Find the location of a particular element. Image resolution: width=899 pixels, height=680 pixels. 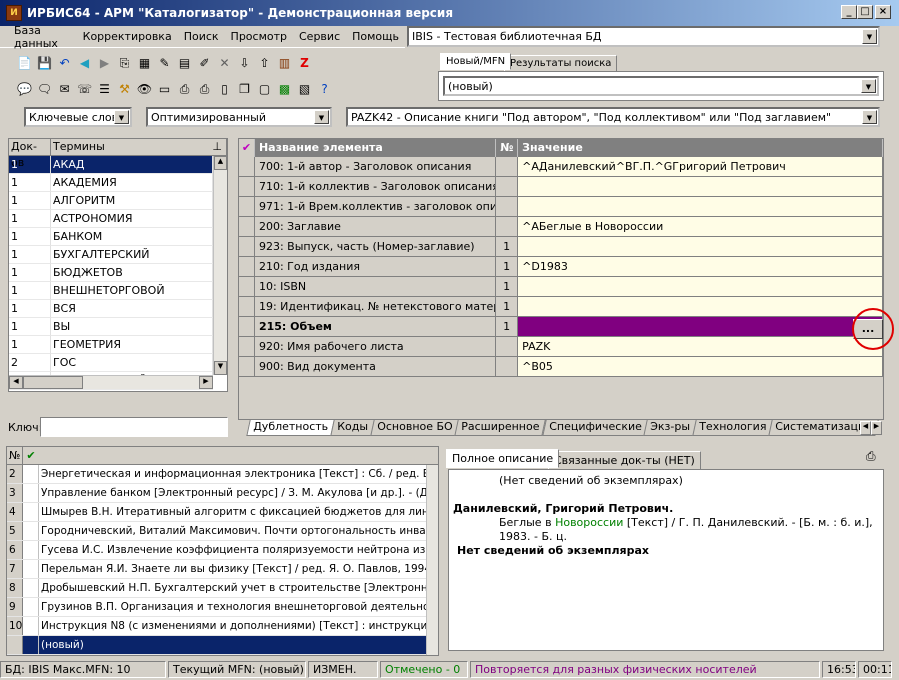

menu-view: Просмотр is located at coordinates (259, 36).